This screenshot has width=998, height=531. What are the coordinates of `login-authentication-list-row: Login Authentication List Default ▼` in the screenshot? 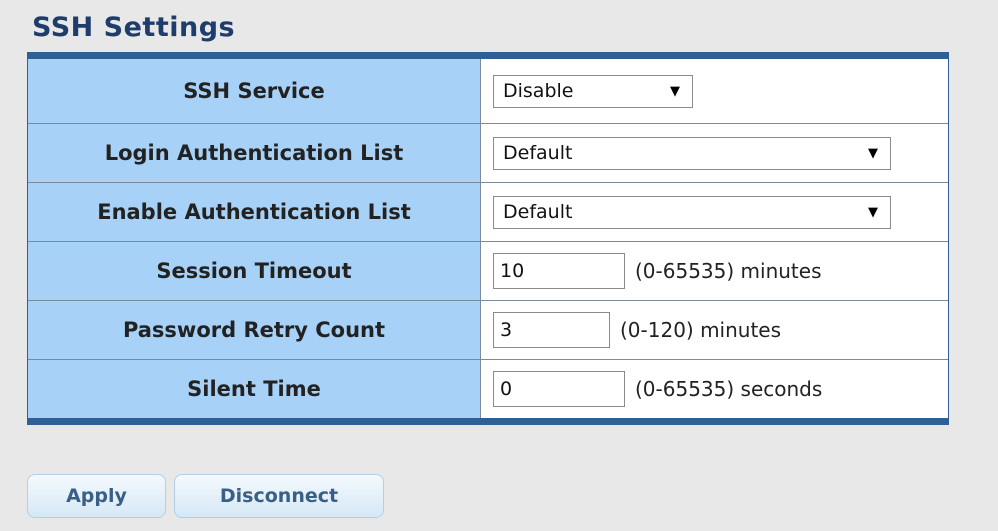 It's located at (488, 152).